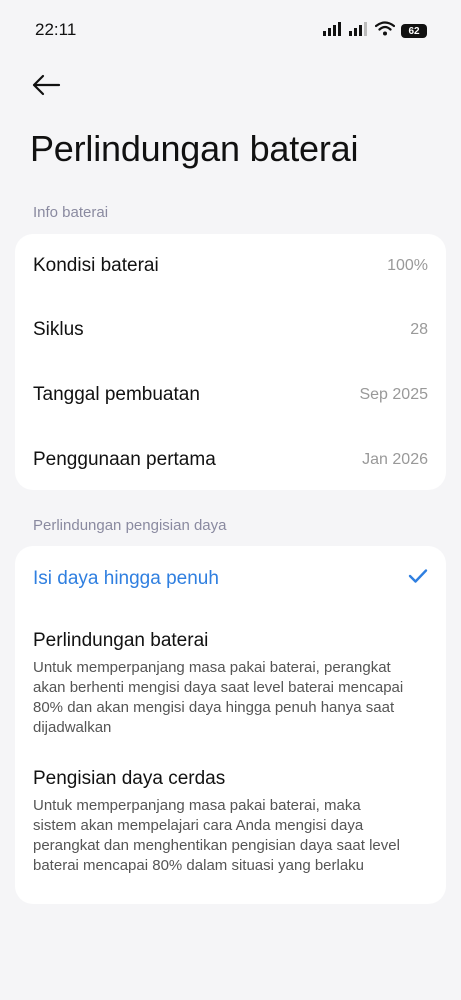 This screenshot has height=1000, width=461. I want to click on info-label: Kondisi baterai, so click(96, 265).